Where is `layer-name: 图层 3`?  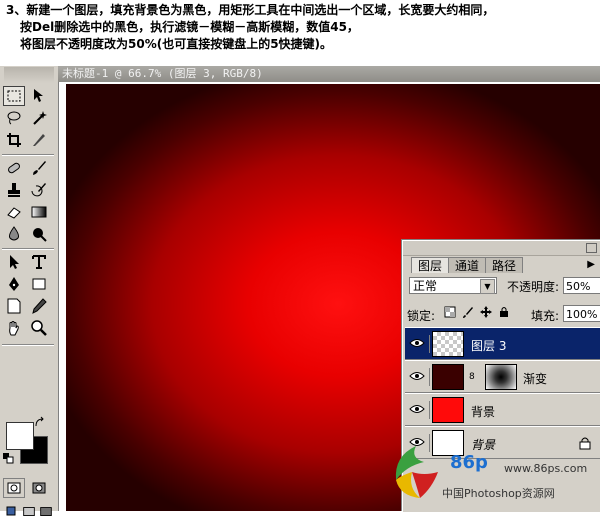 layer-name: 图层 3 is located at coordinates (489, 346).